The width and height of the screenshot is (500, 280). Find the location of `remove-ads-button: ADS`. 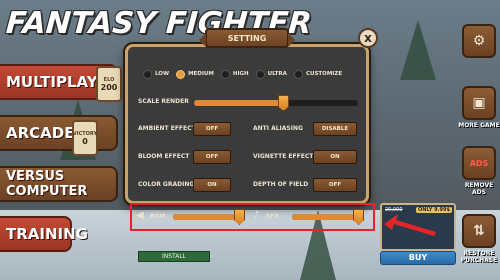

remove-ads-button: ADS is located at coordinates (479, 163).